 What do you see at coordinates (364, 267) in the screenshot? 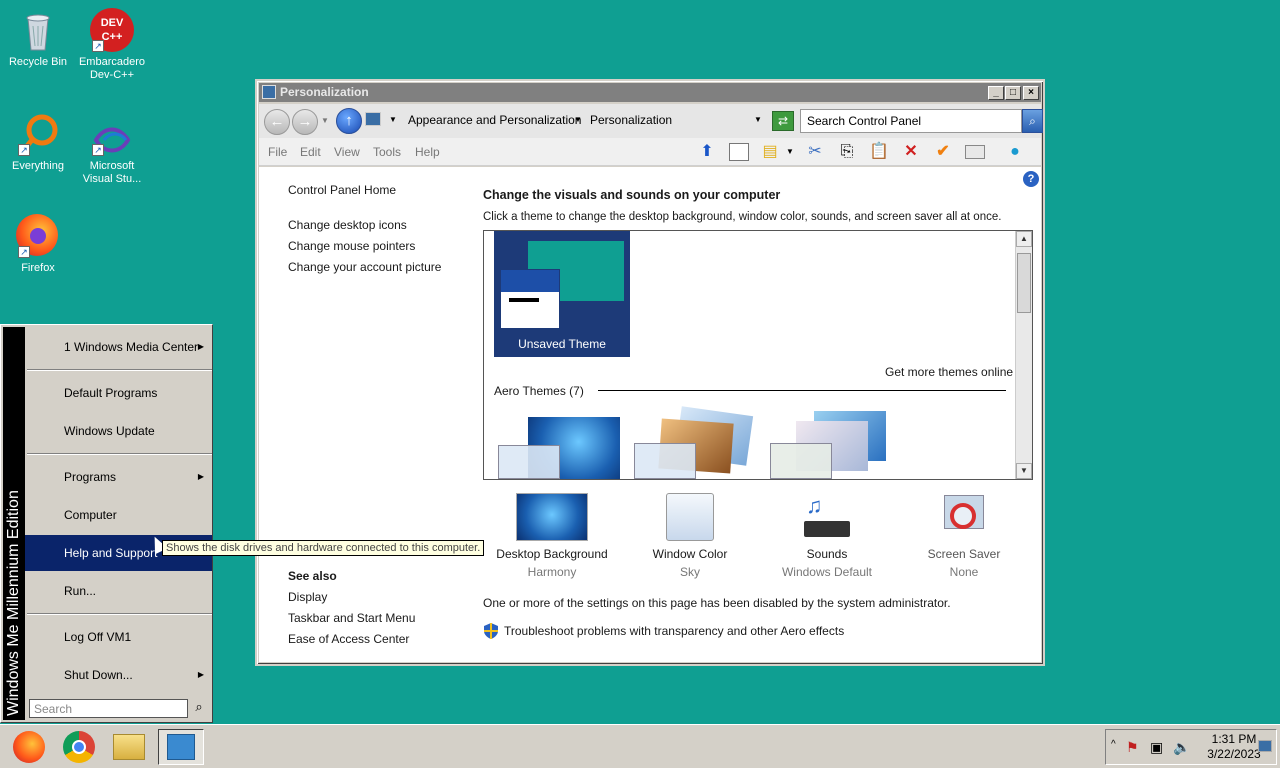
I see `link-change-account-picture: Change your account picture` at bounding box center [364, 267].